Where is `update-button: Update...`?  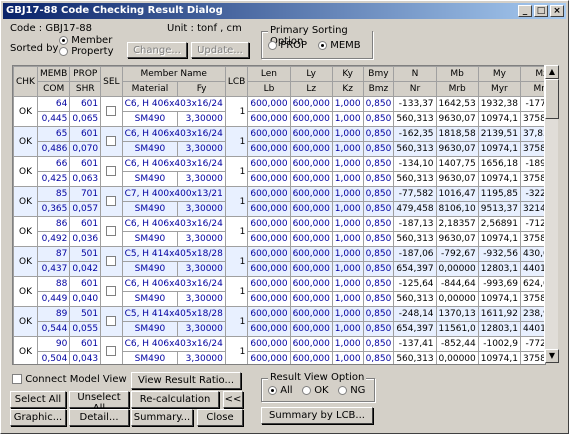 update-button: Update... is located at coordinates (220, 50).